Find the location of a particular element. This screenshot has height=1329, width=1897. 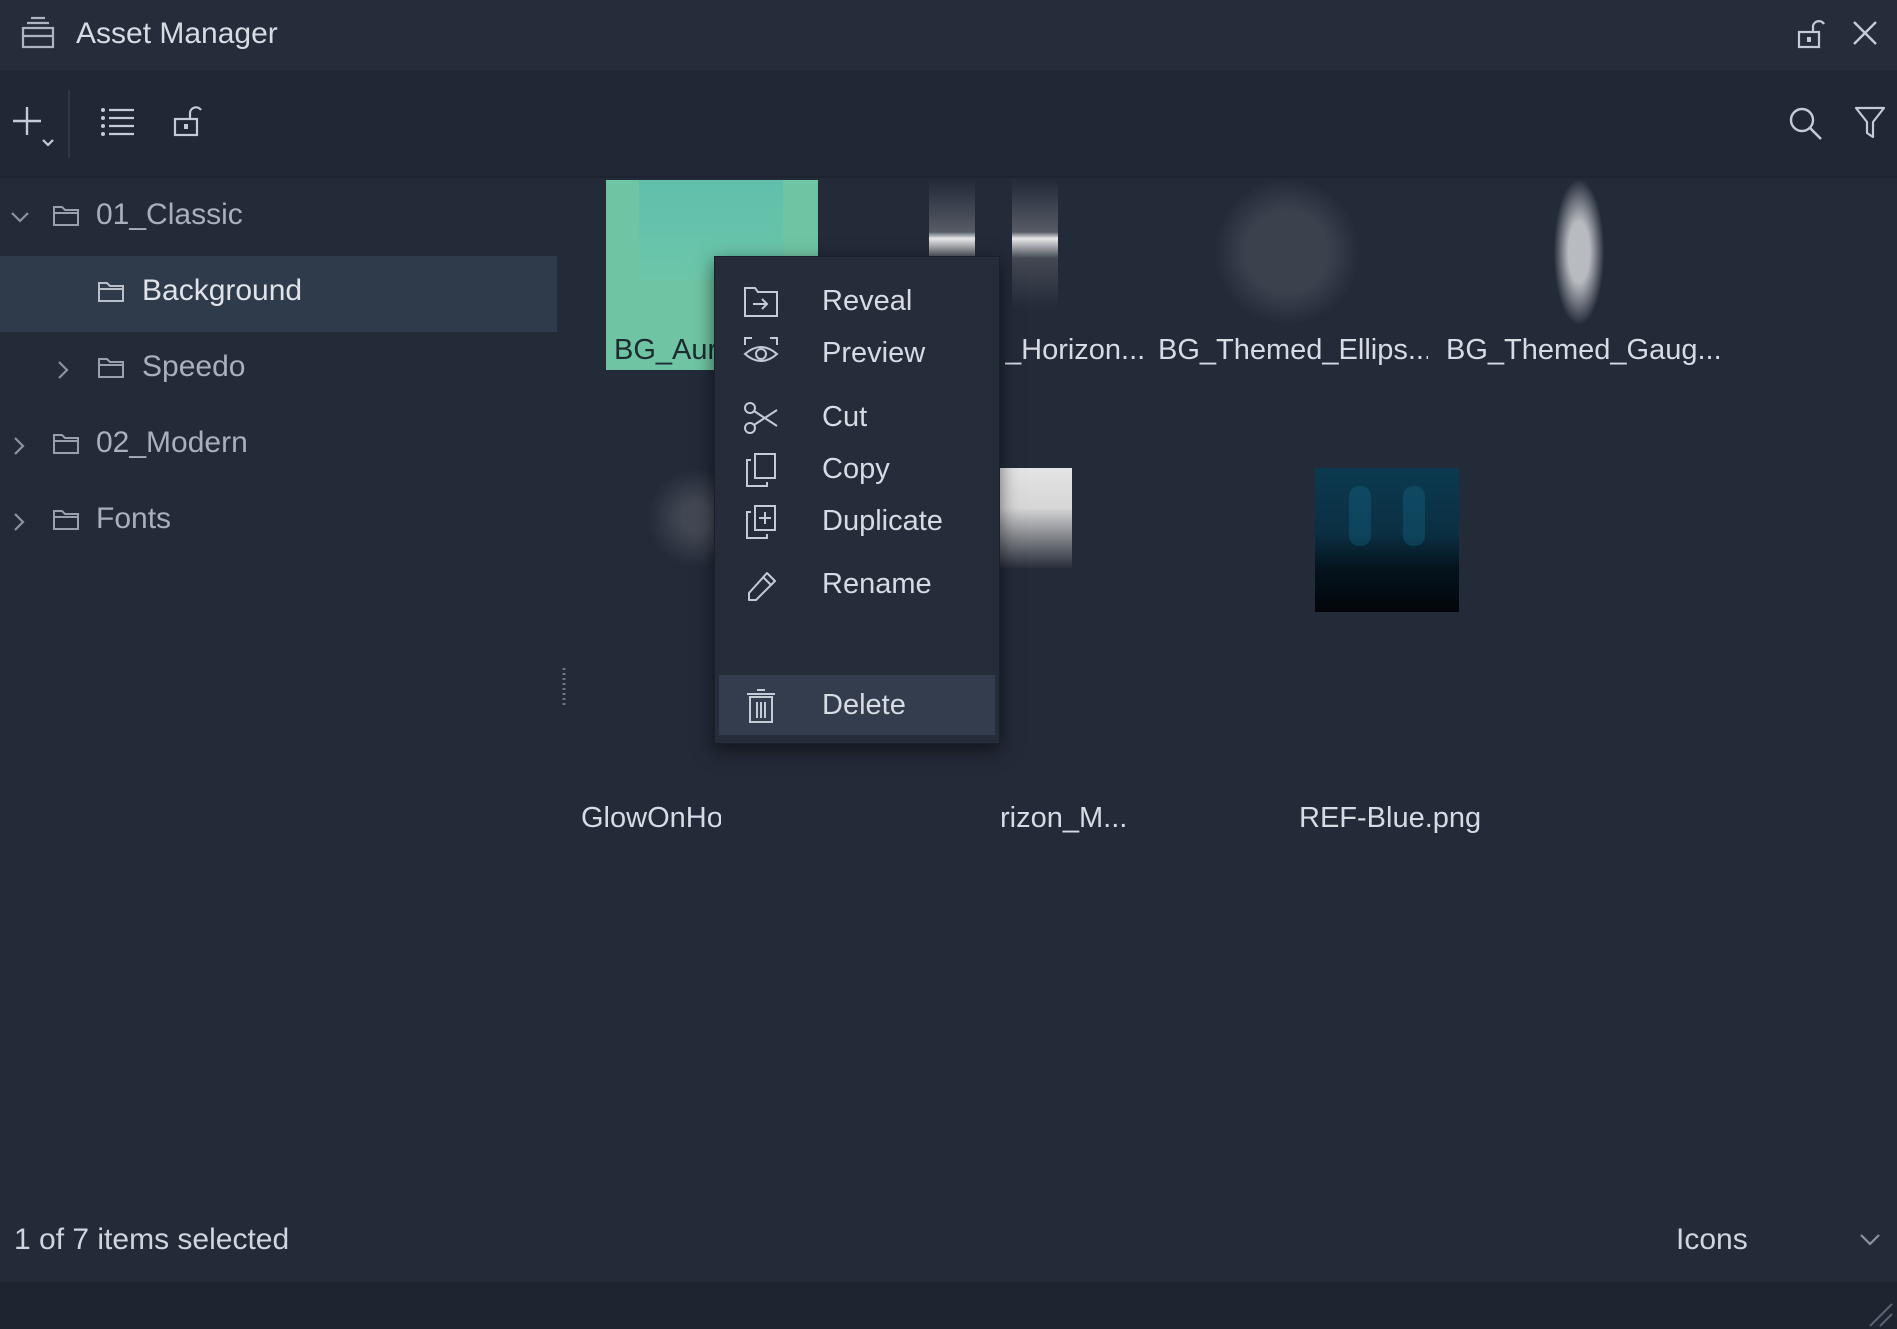

toolbar is located at coordinates (948, 124).